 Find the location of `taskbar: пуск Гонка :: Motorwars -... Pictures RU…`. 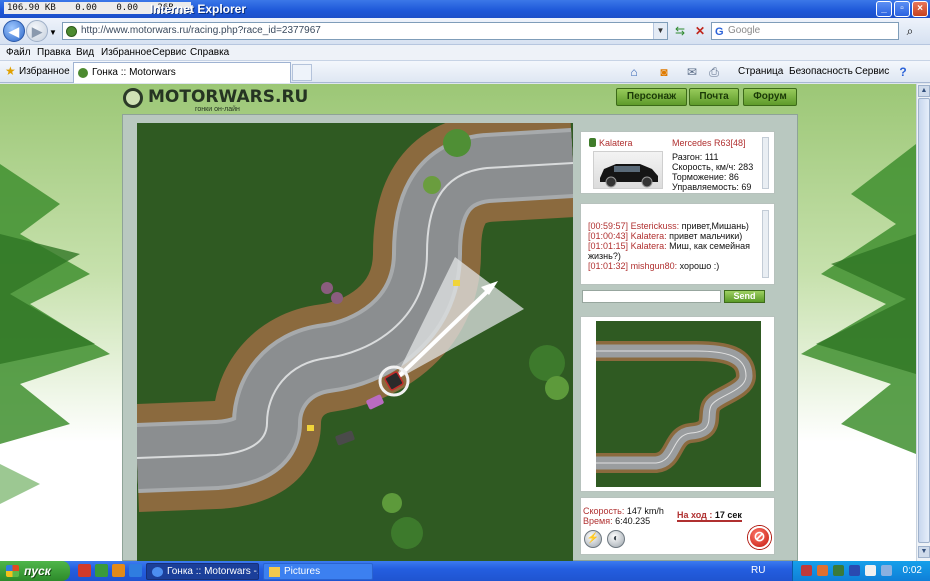

taskbar: пуск Гонка :: Motorwars -... Pictures RU… is located at coordinates (465, 571).